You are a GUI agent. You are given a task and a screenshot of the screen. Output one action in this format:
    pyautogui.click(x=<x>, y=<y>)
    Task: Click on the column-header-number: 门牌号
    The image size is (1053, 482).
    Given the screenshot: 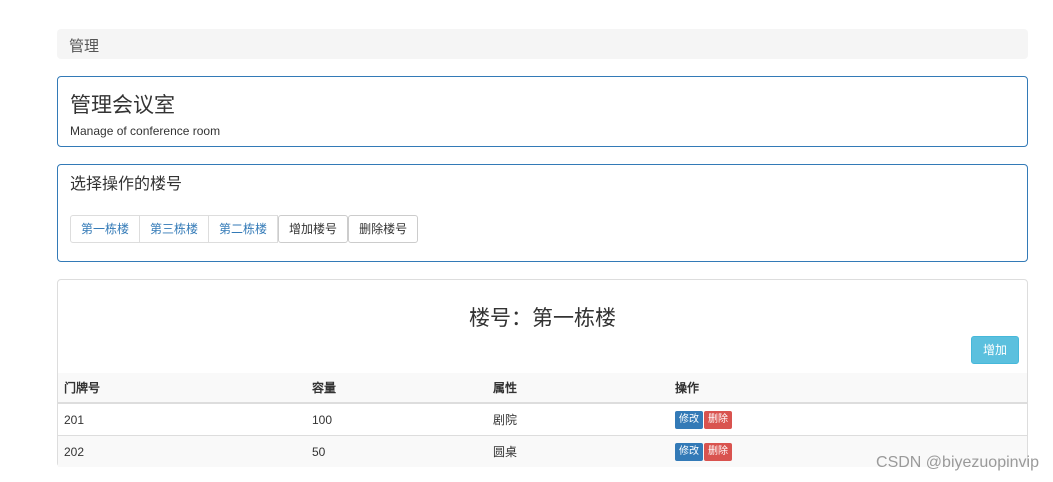 What is the action you would take?
    pyautogui.click(x=182, y=388)
    